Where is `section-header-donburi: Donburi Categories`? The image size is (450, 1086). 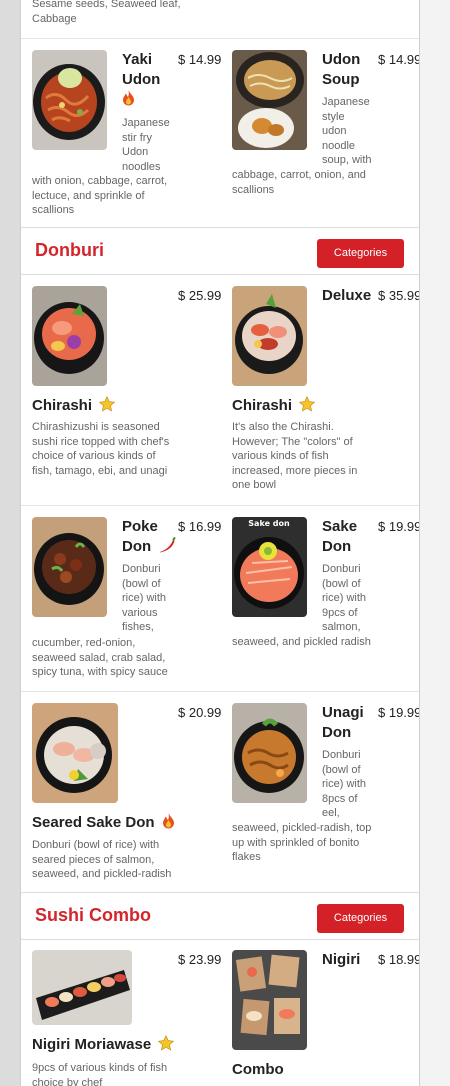 section-header-donburi: Donburi Categories is located at coordinates (220, 251).